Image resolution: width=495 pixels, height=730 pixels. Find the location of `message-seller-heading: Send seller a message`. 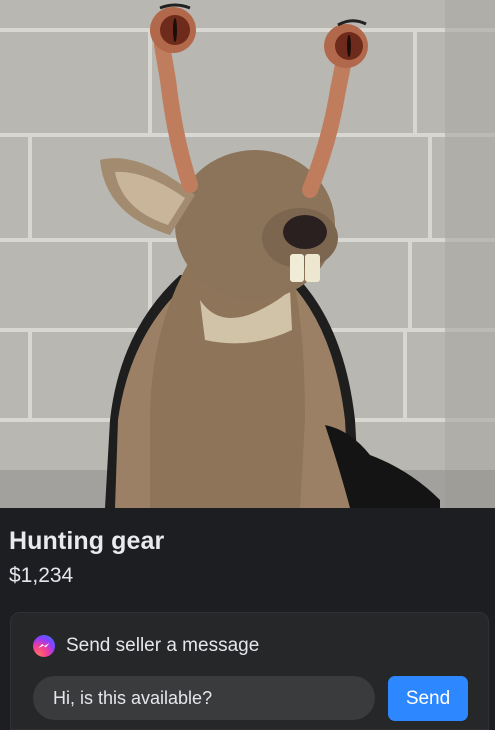

message-seller-heading: Send seller a message is located at coordinates (163, 645).